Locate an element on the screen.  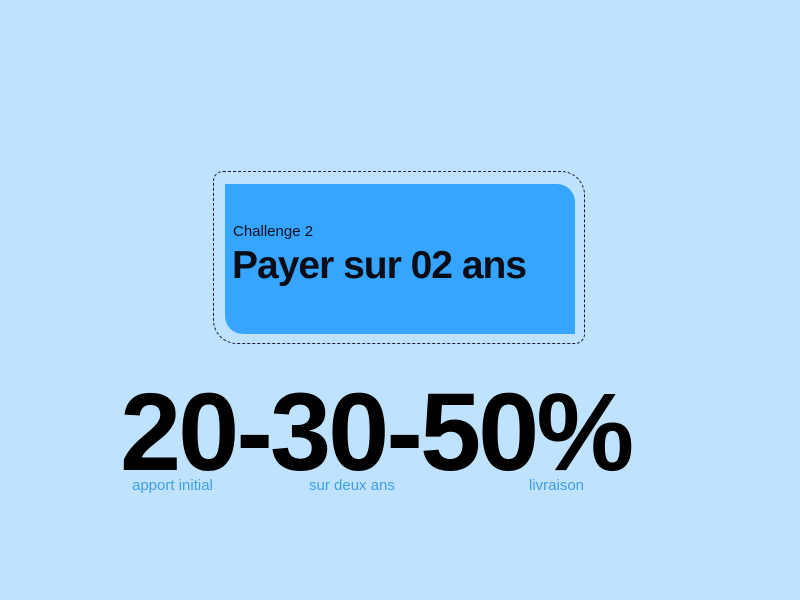
stat-label-delivery: livraison is located at coordinates (557, 485).